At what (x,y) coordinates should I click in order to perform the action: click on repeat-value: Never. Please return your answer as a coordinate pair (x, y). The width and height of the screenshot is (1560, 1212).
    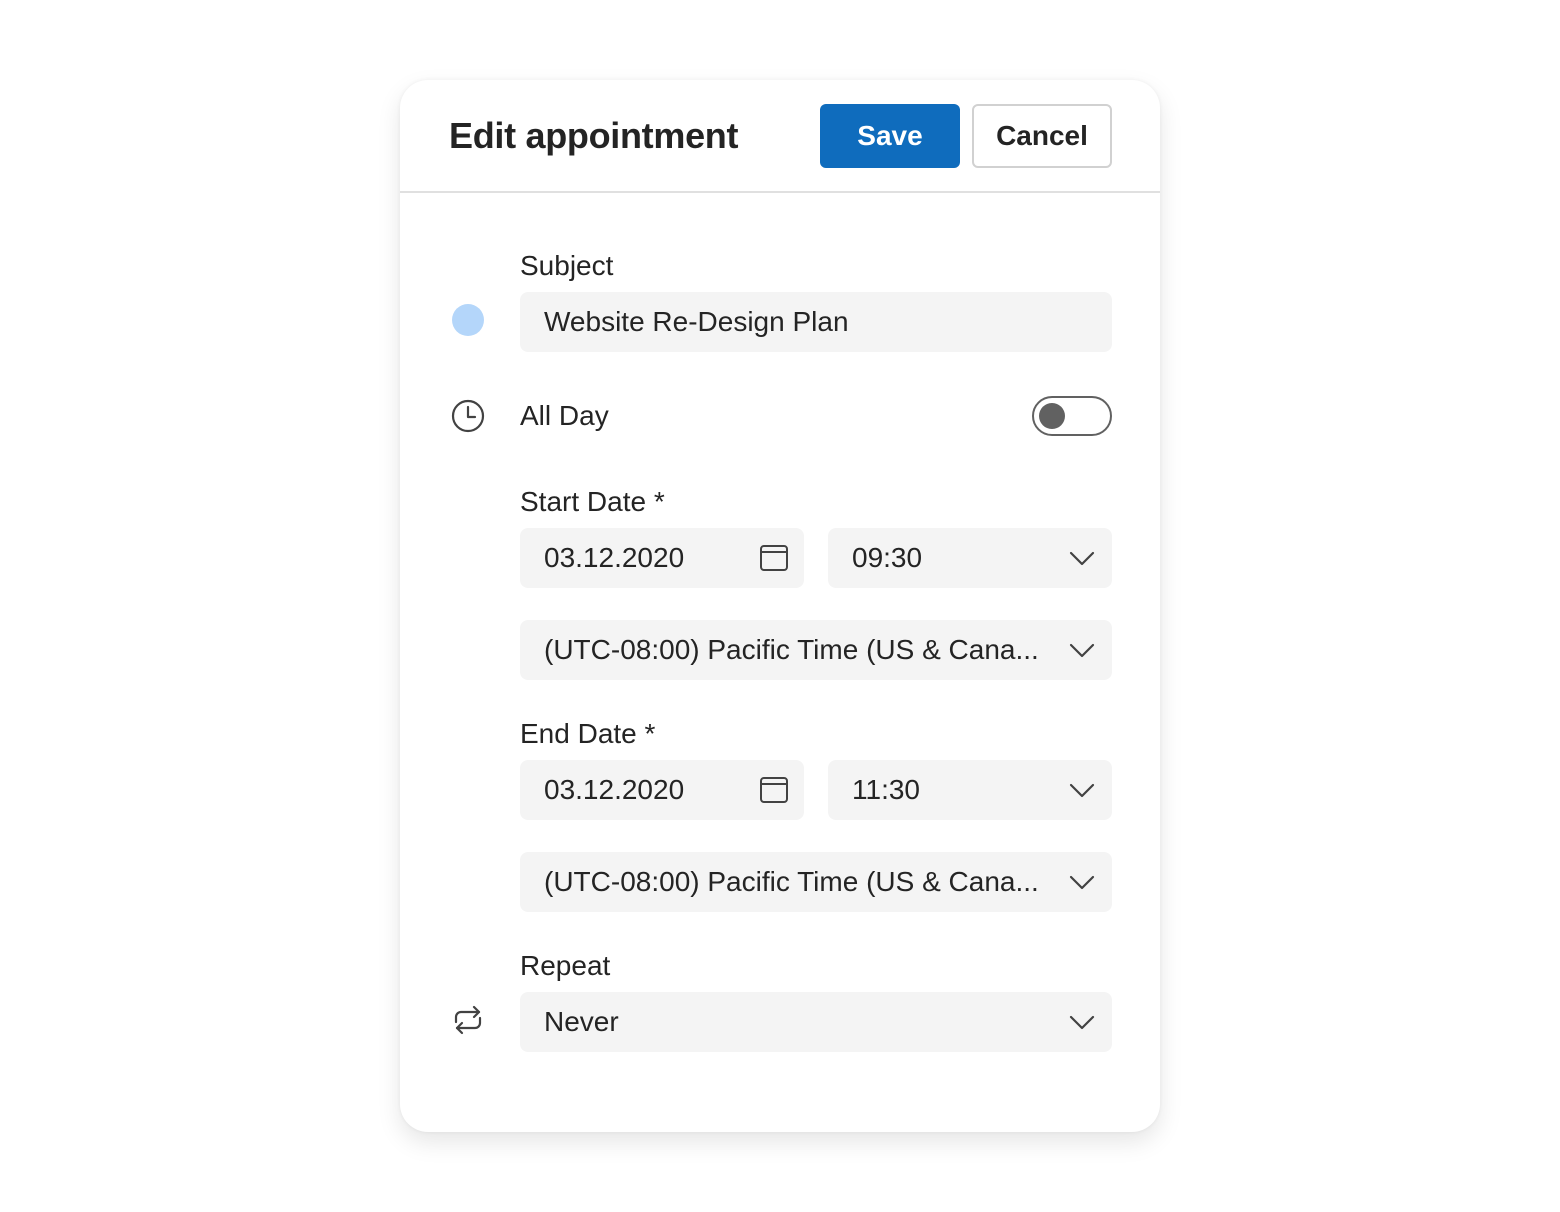
    Looking at the image, I should click on (581, 1021).